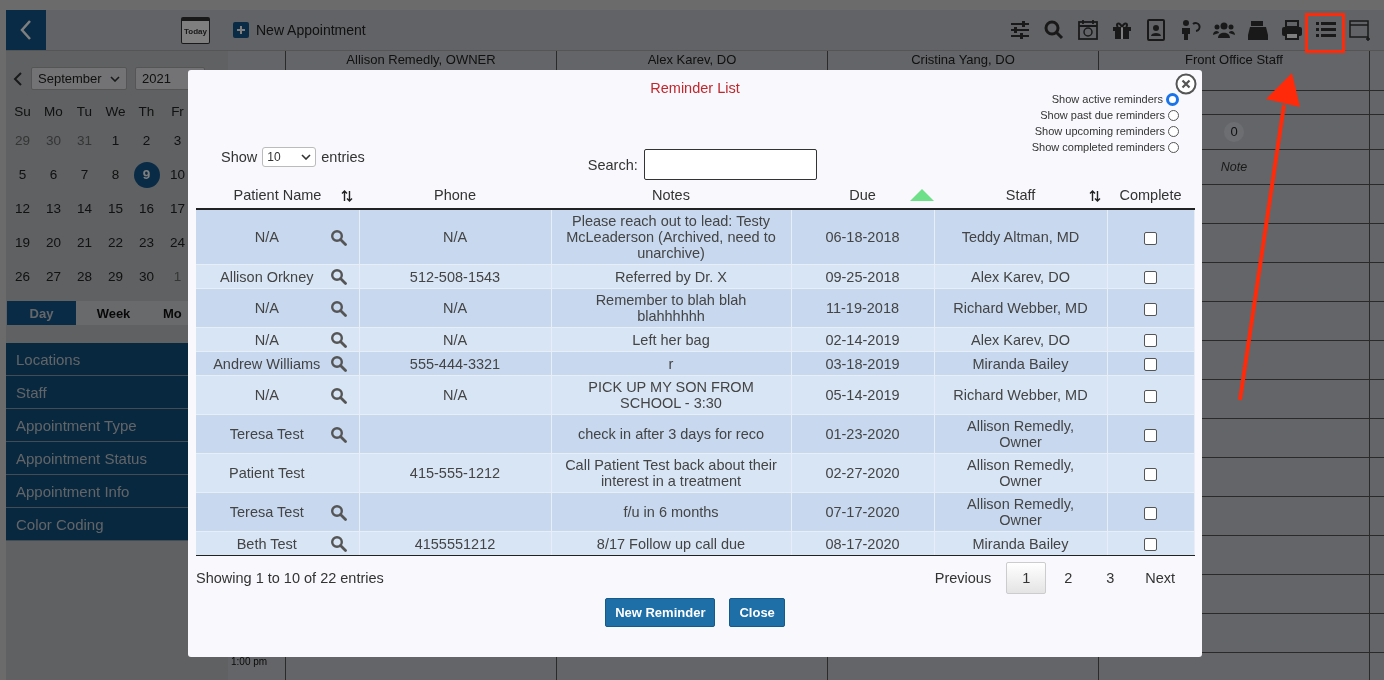  I want to click on back-button, so click(26, 30).